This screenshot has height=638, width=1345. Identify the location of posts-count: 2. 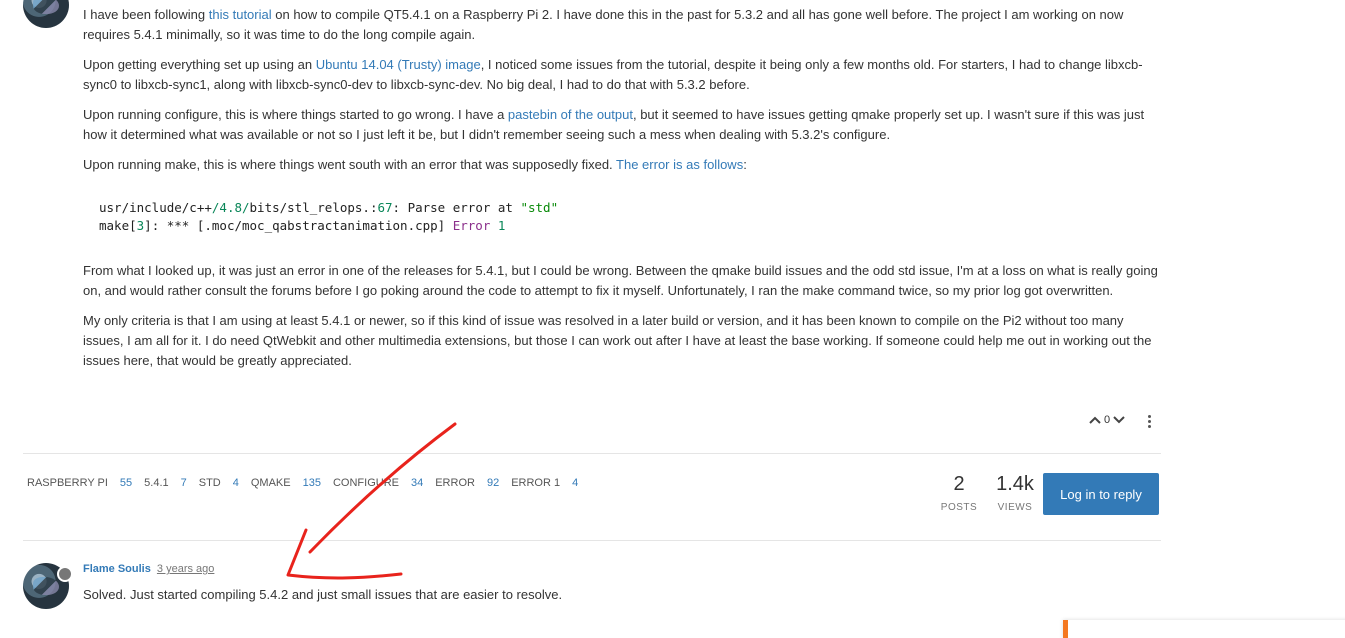
(959, 484).